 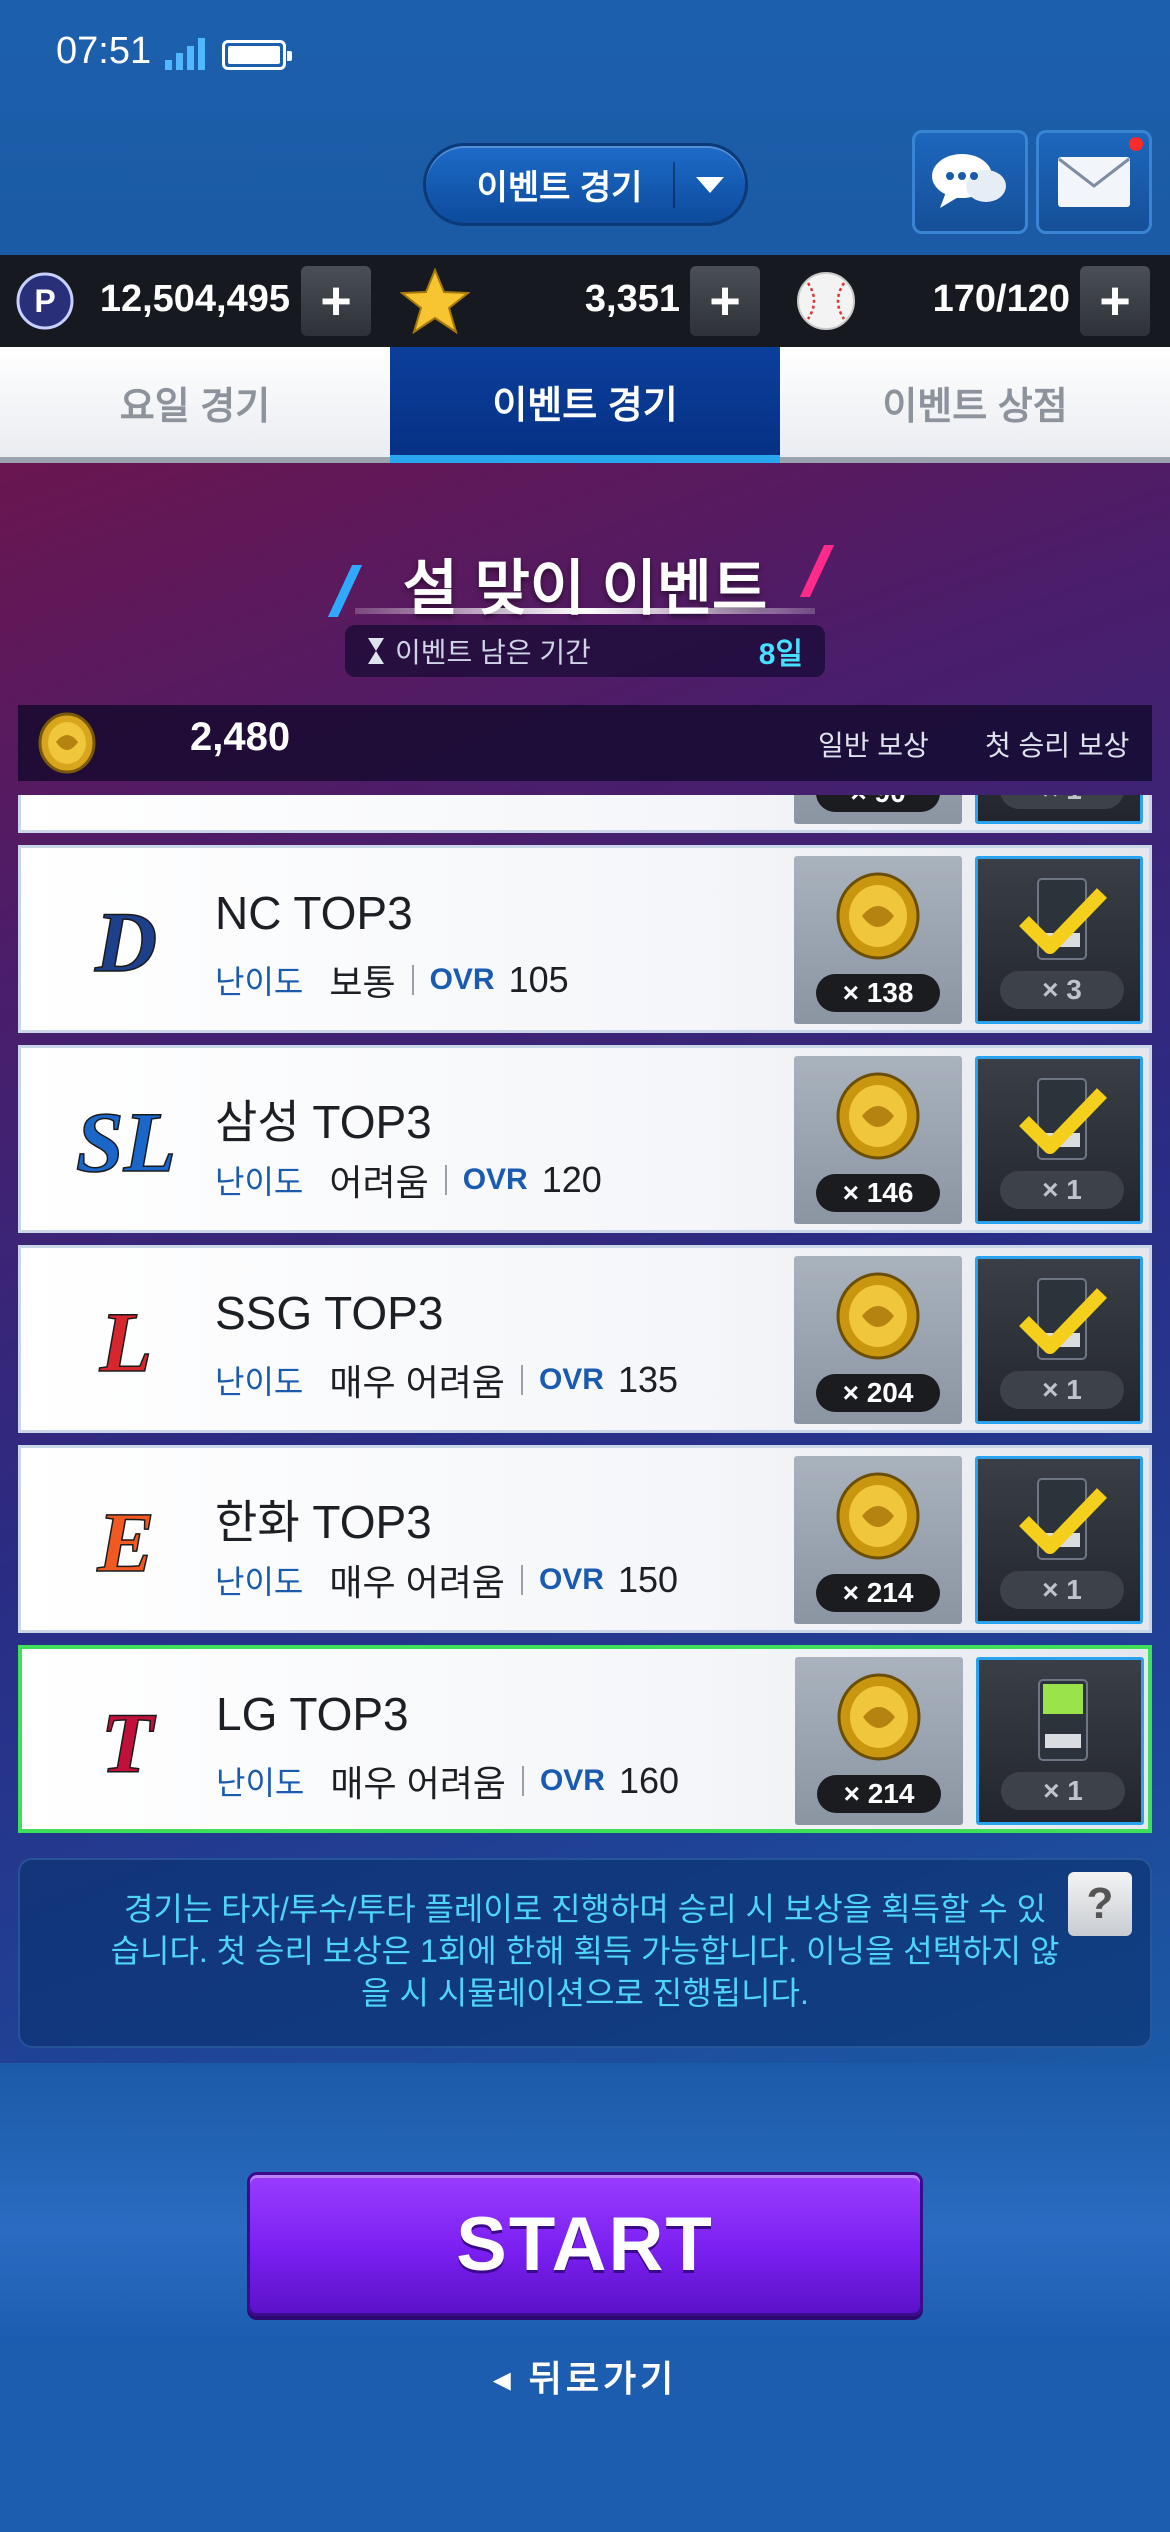 I want to click on event-coin-count: 2,480, so click(x=240, y=737).